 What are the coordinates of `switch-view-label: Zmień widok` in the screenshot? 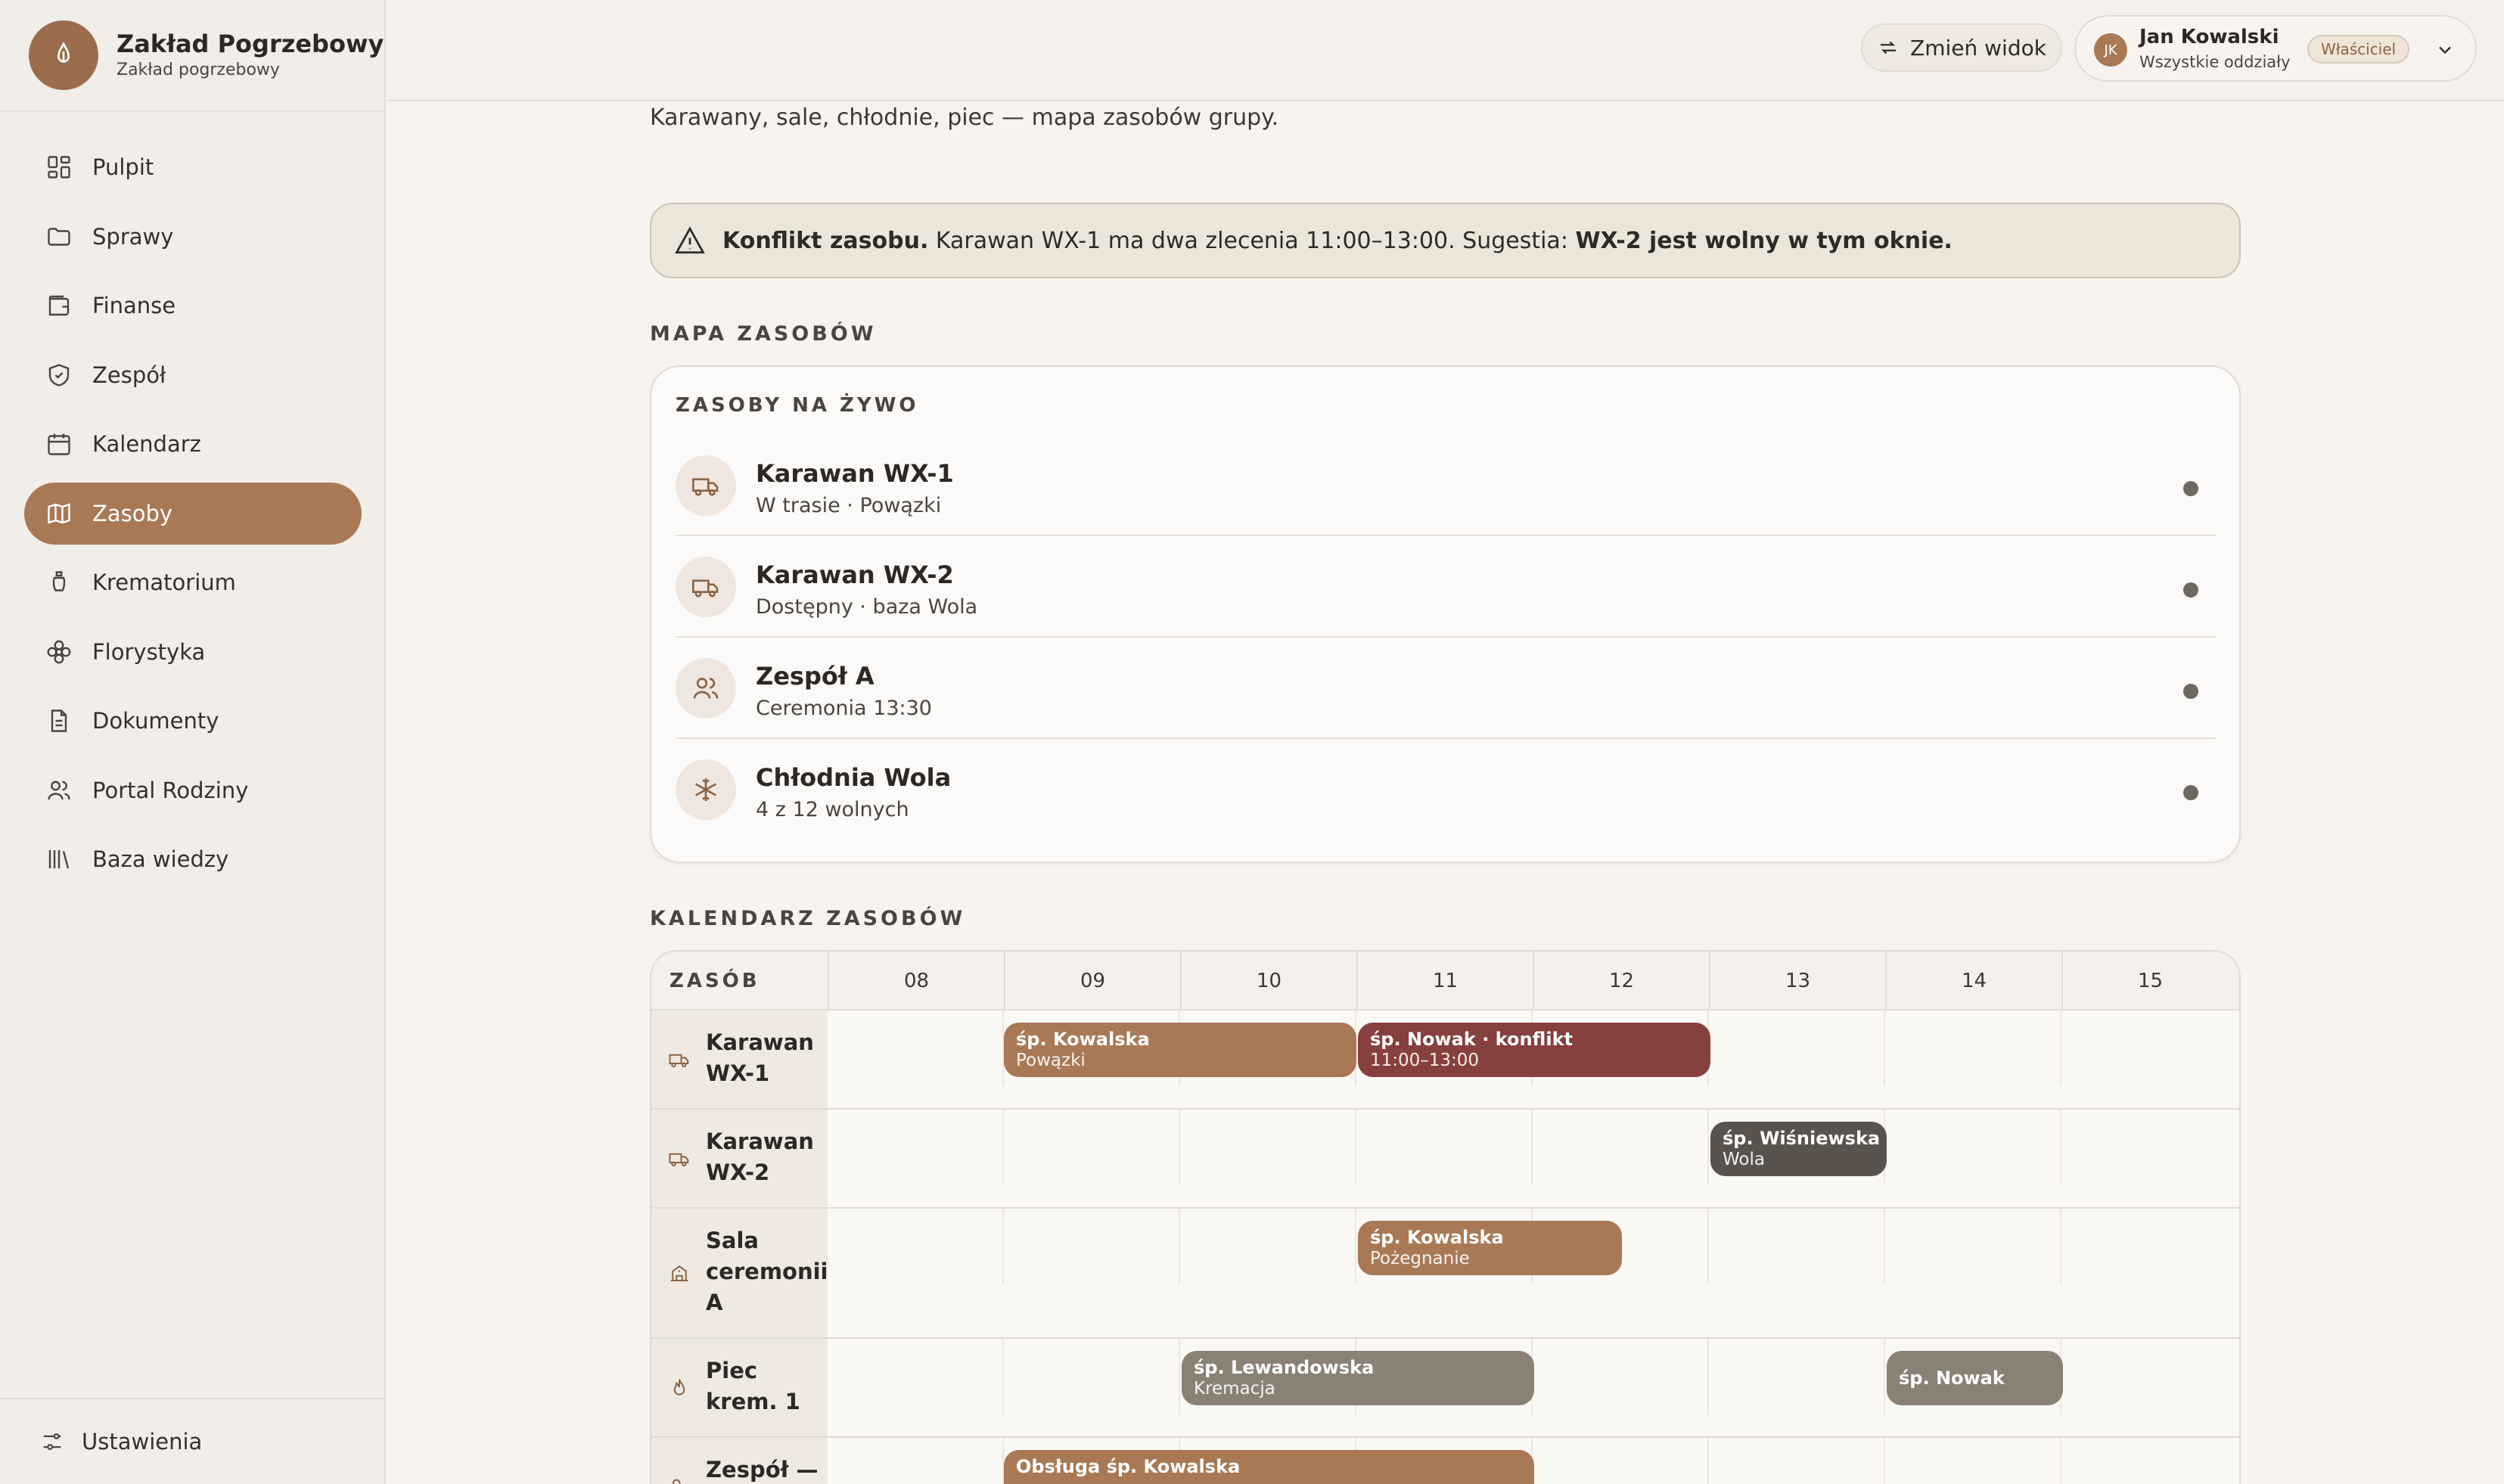 It's located at (1978, 48).